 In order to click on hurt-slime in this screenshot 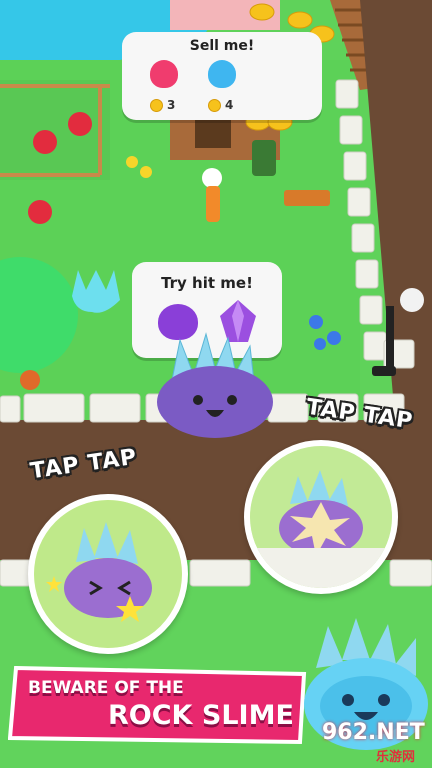, I will do `click(108, 574)`.